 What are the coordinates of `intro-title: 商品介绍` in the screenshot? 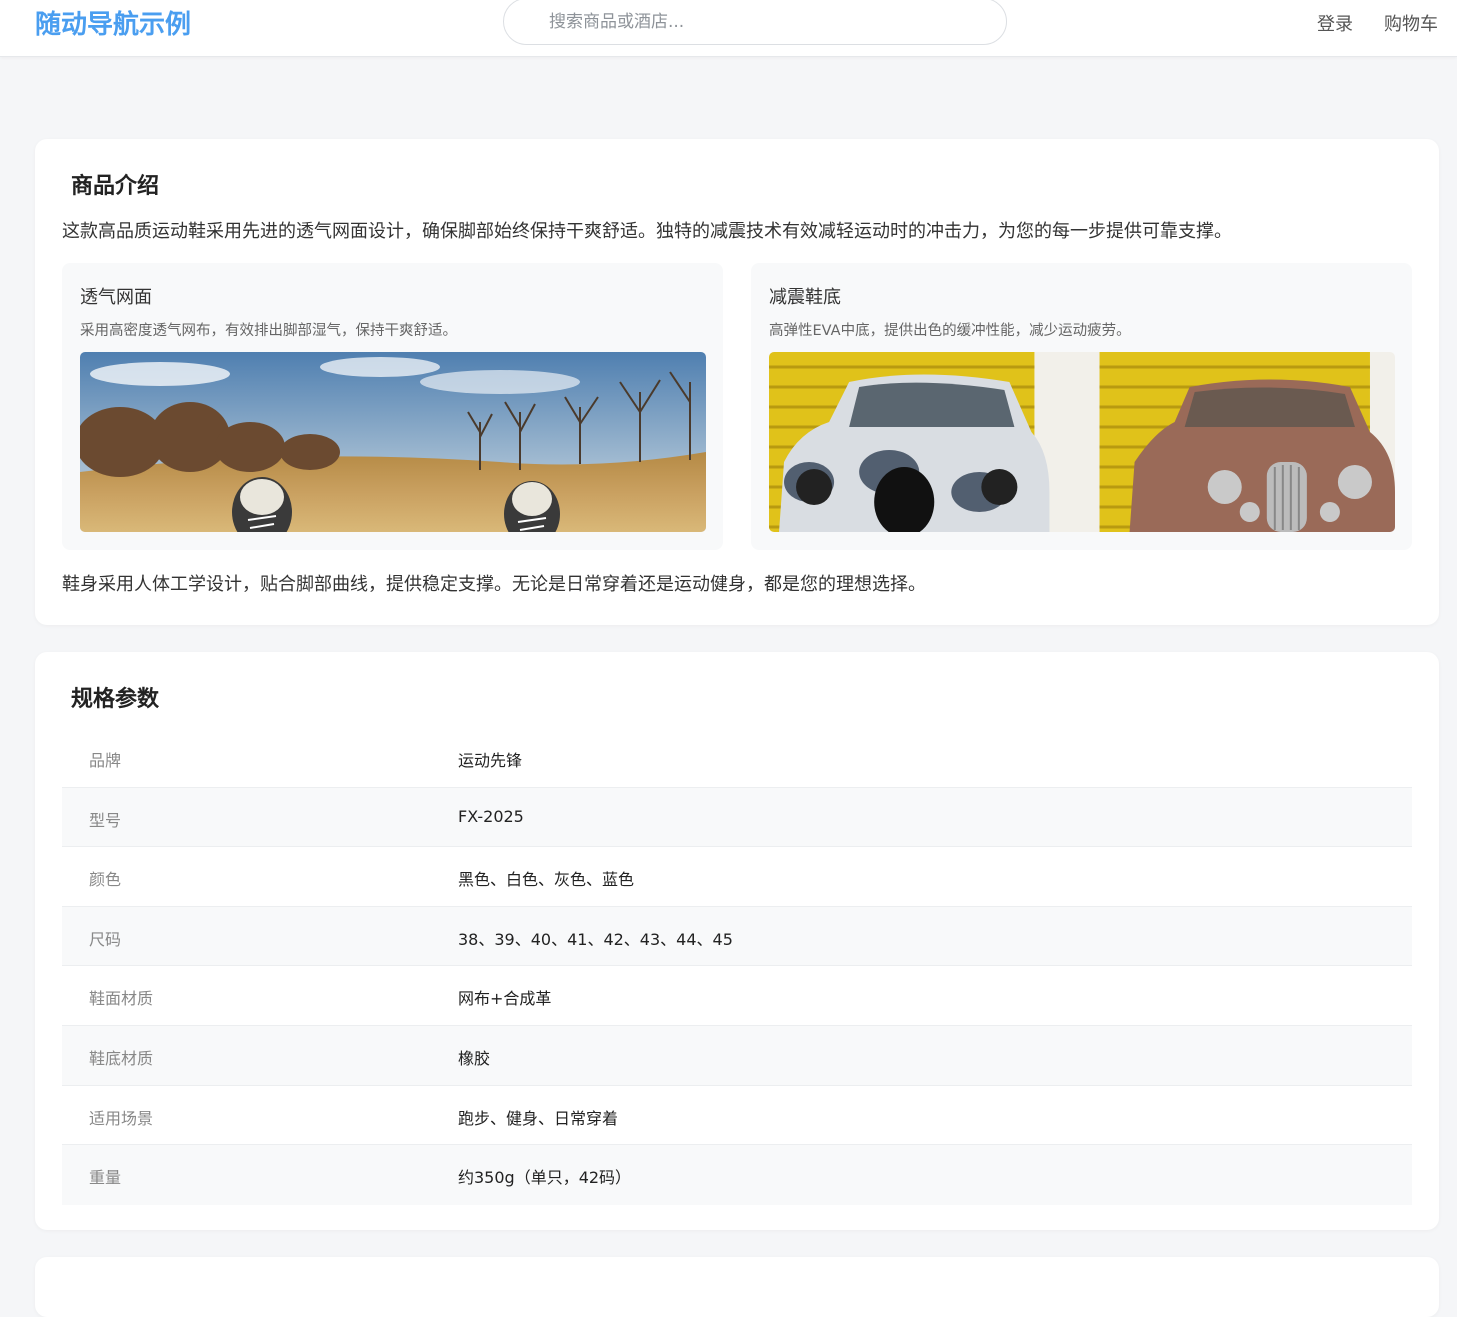 It's located at (115, 186).